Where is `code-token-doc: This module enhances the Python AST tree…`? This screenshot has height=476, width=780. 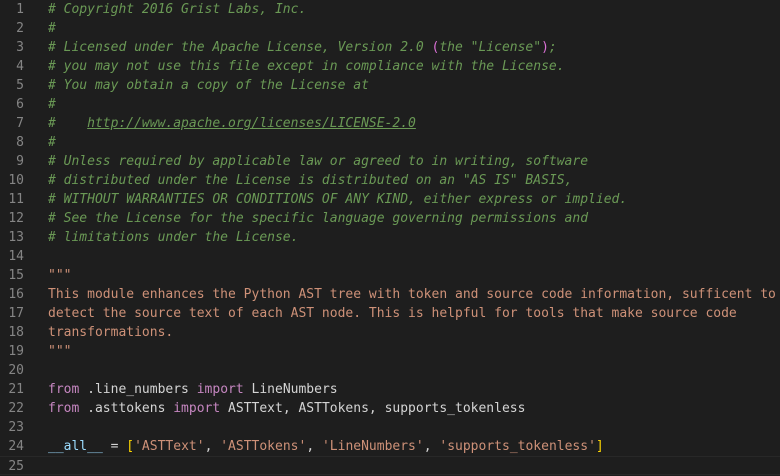
code-token-doc: This module enhances the Python AST tree… is located at coordinates (412, 294).